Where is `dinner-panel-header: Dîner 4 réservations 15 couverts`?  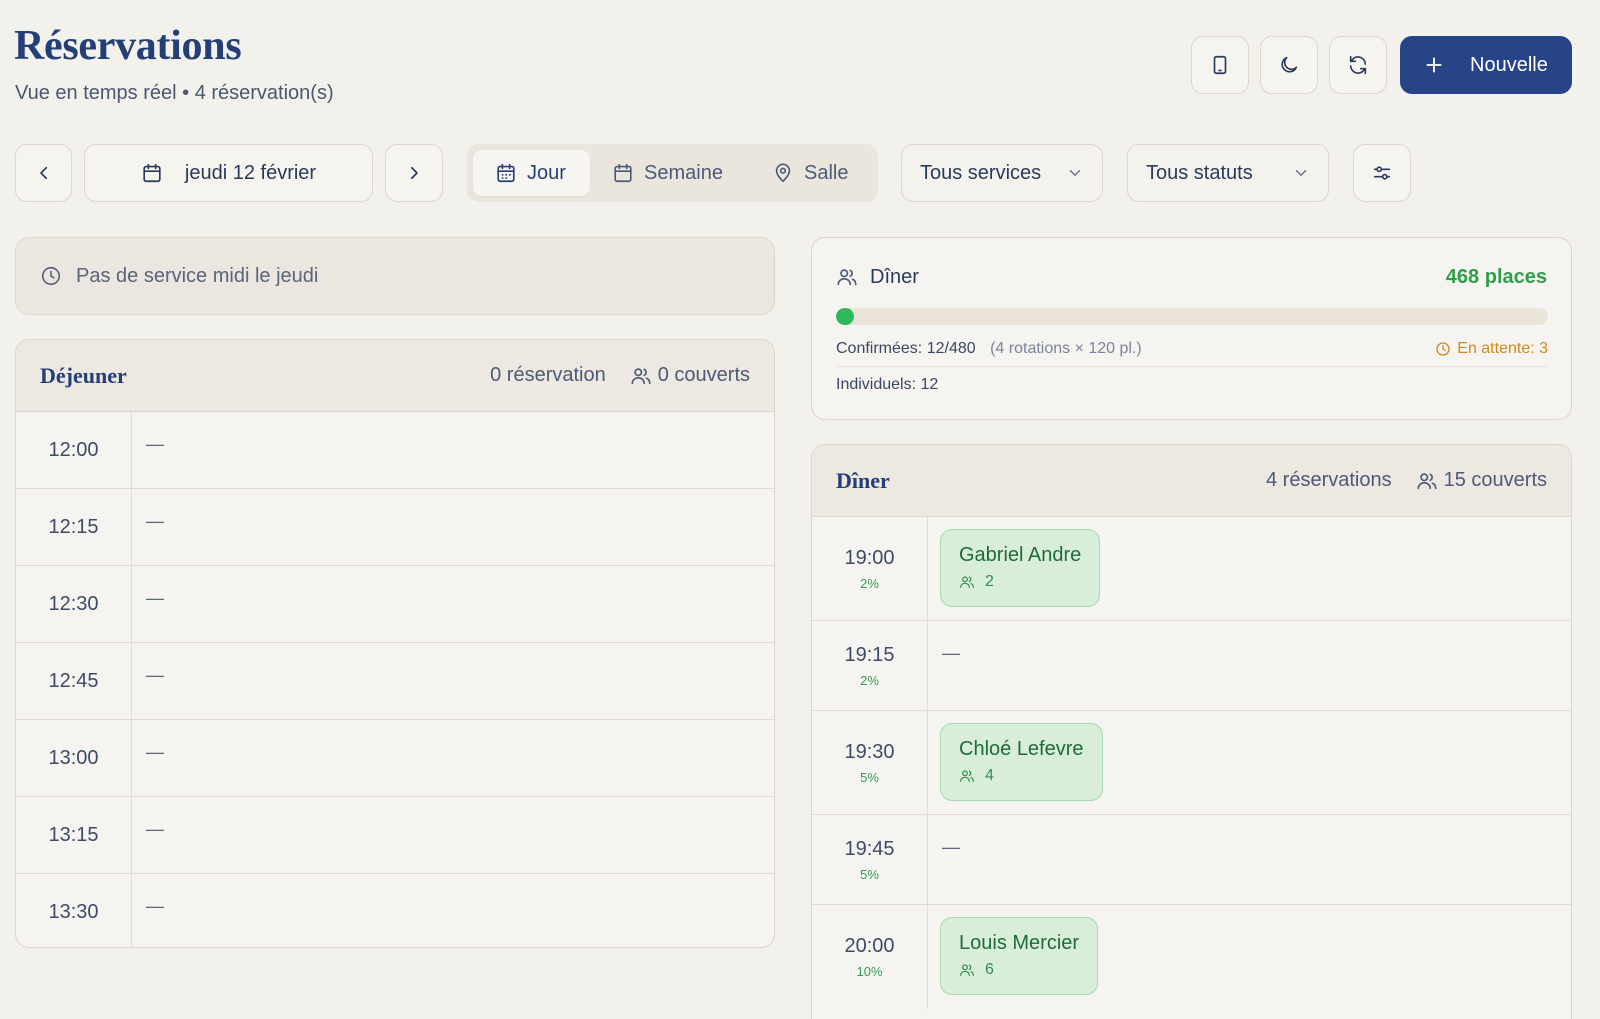 dinner-panel-header: Dîner 4 réservations 15 couverts is located at coordinates (1191, 481).